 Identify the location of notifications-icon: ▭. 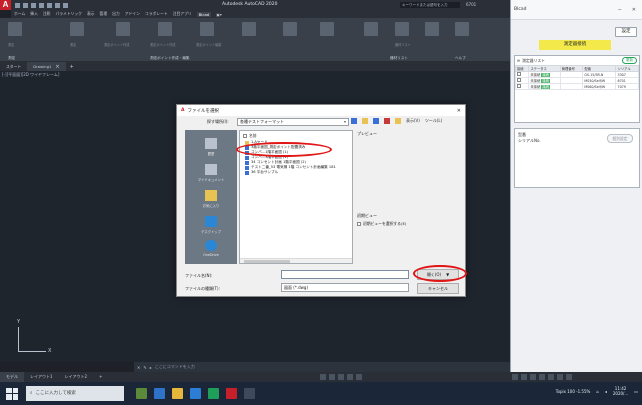
(636, 391).